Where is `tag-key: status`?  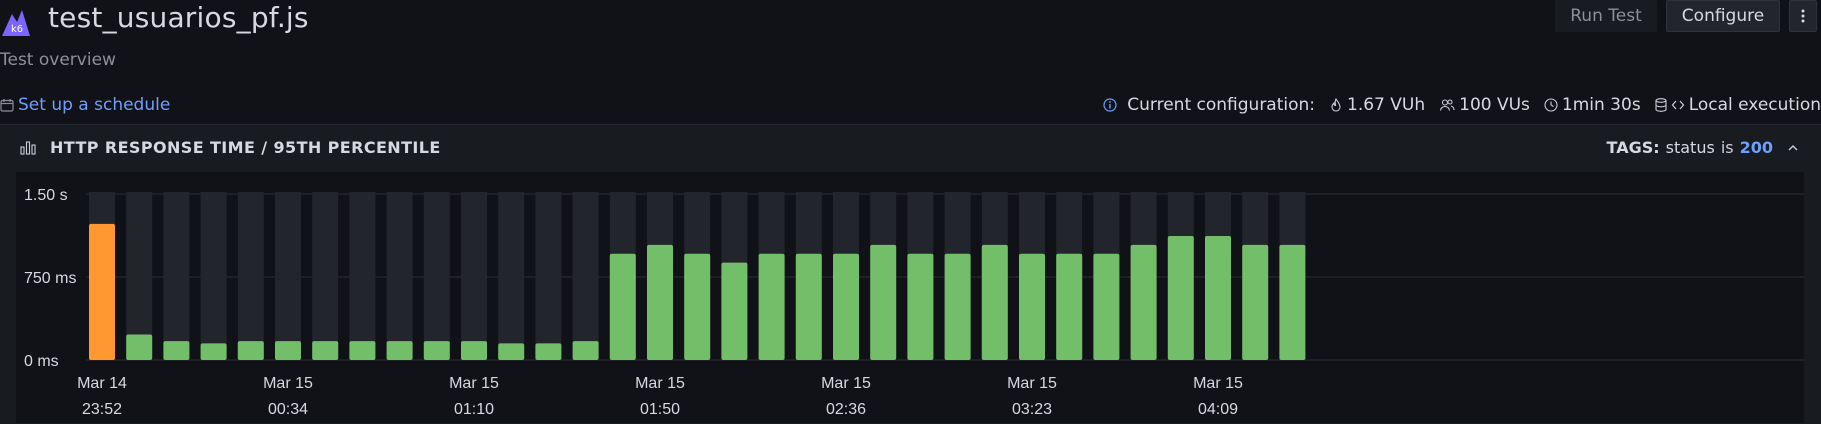 tag-key: status is located at coordinates (1690, 147).